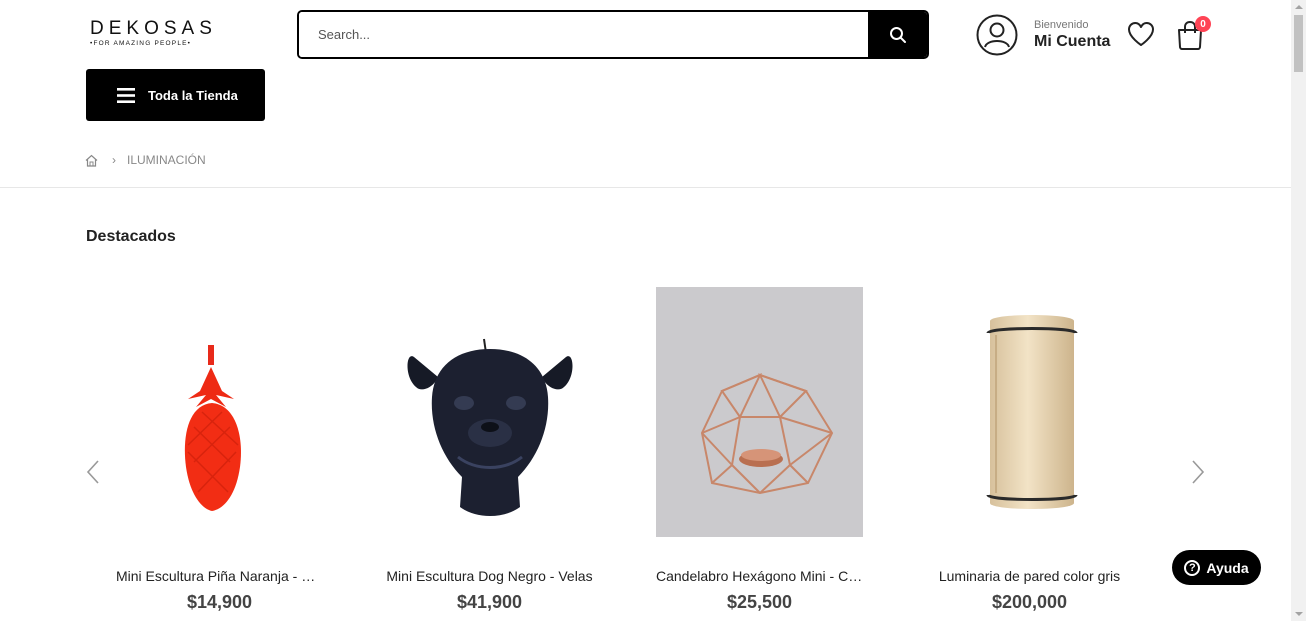 The image size is (1306, 621). What do you see at coordinates (193, 95) in the screenshot?
I see `all-store-label: Toda la Tienda` at bounding box center [193, 95].